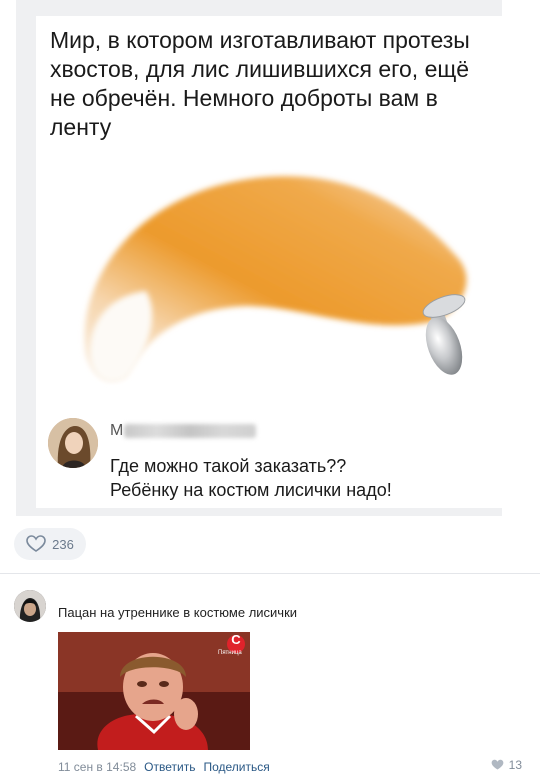 This screenshot has height=782, width=540. Describe the element at coordinates (270, 573) in the screenshot. I see `divider` at that location.